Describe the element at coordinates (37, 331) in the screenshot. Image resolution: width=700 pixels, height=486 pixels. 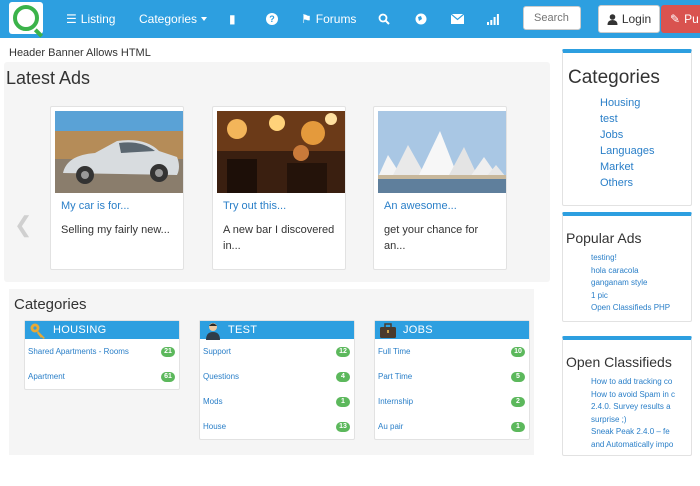
I see `key-icon` at that location.